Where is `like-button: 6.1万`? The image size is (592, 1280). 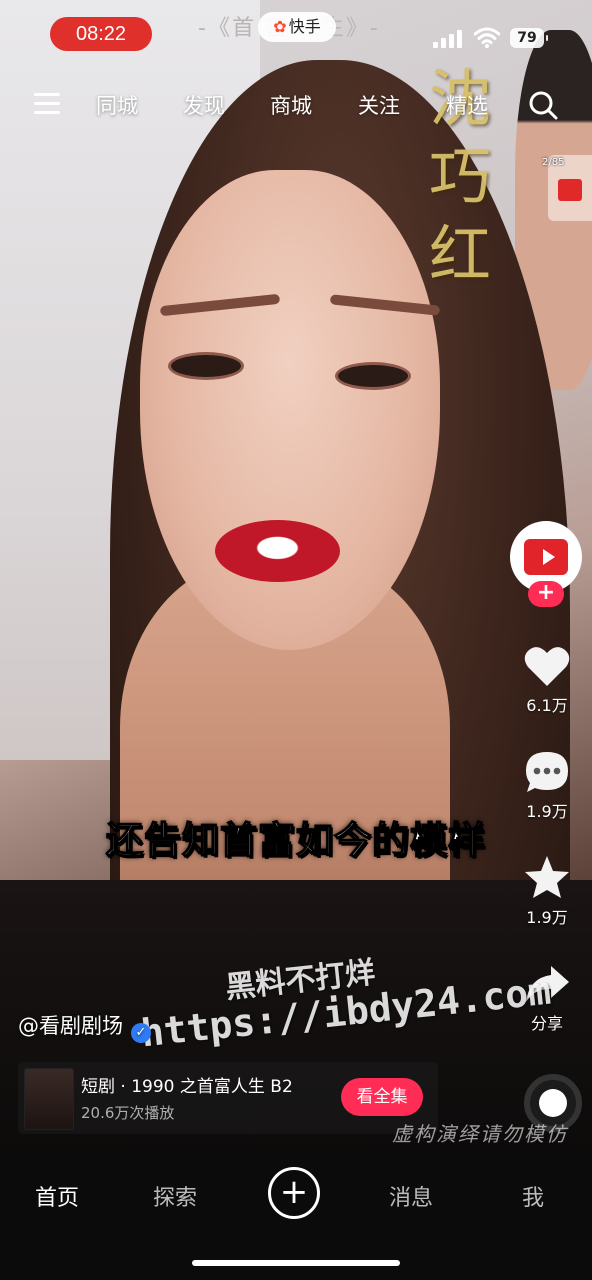 like-button: 6.1万 is located at coordinates (547, 680).